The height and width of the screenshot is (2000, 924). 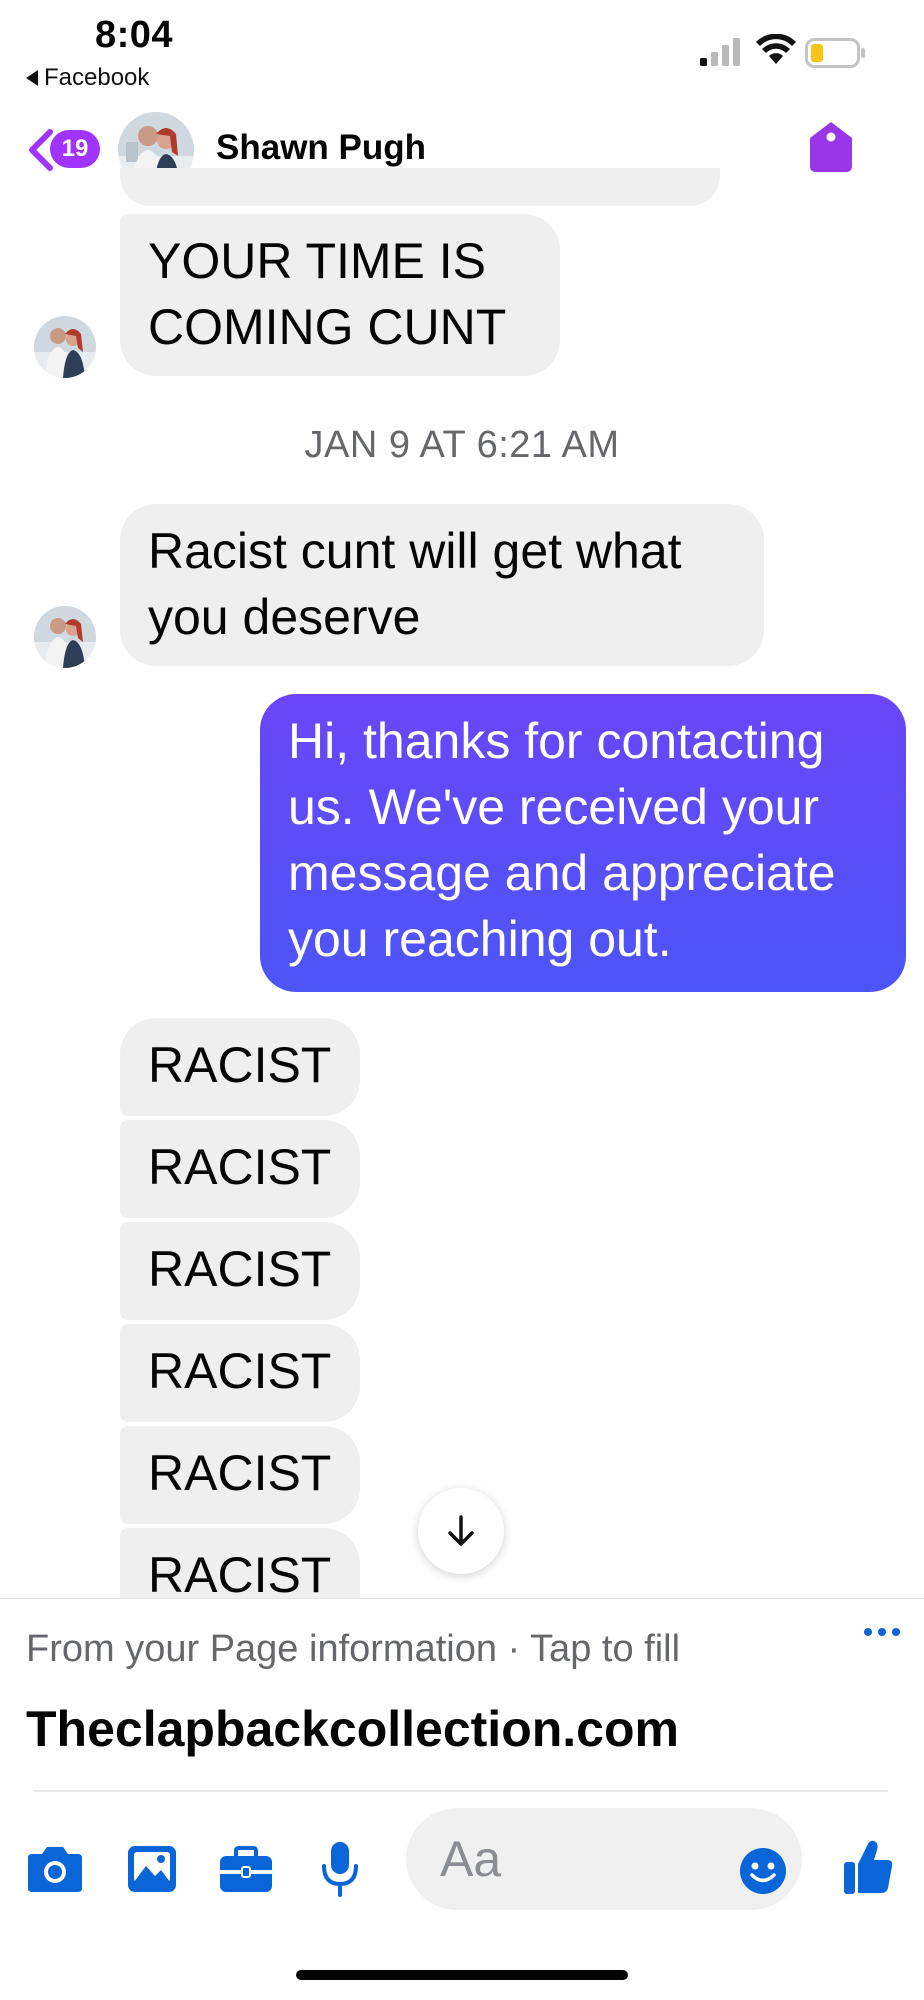 I want to click on cellular-signal-icon, so click(x=720, y=52).